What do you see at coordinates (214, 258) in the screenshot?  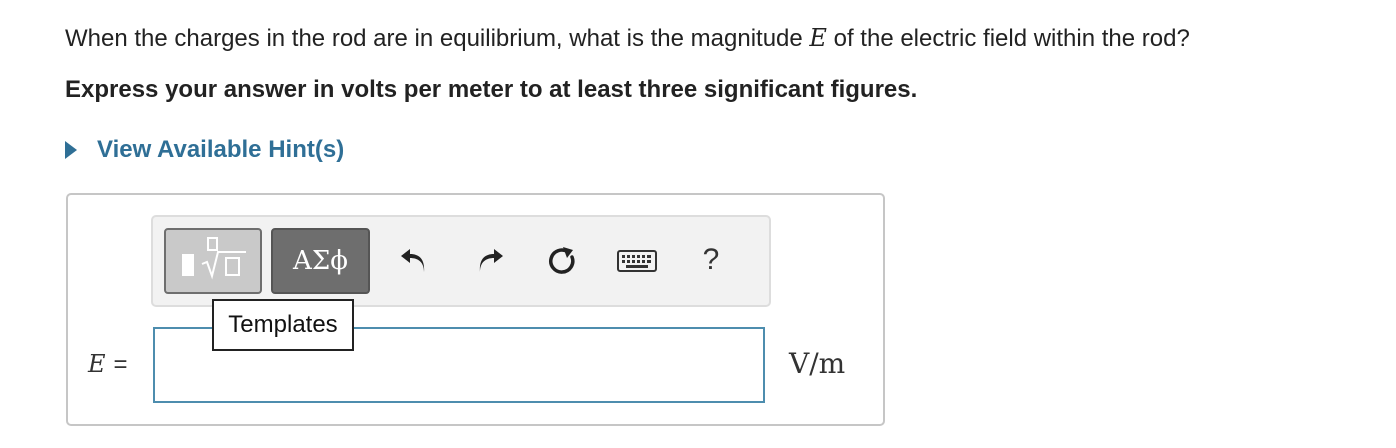 I see `templates-icon` at bounding box center [214, 258].